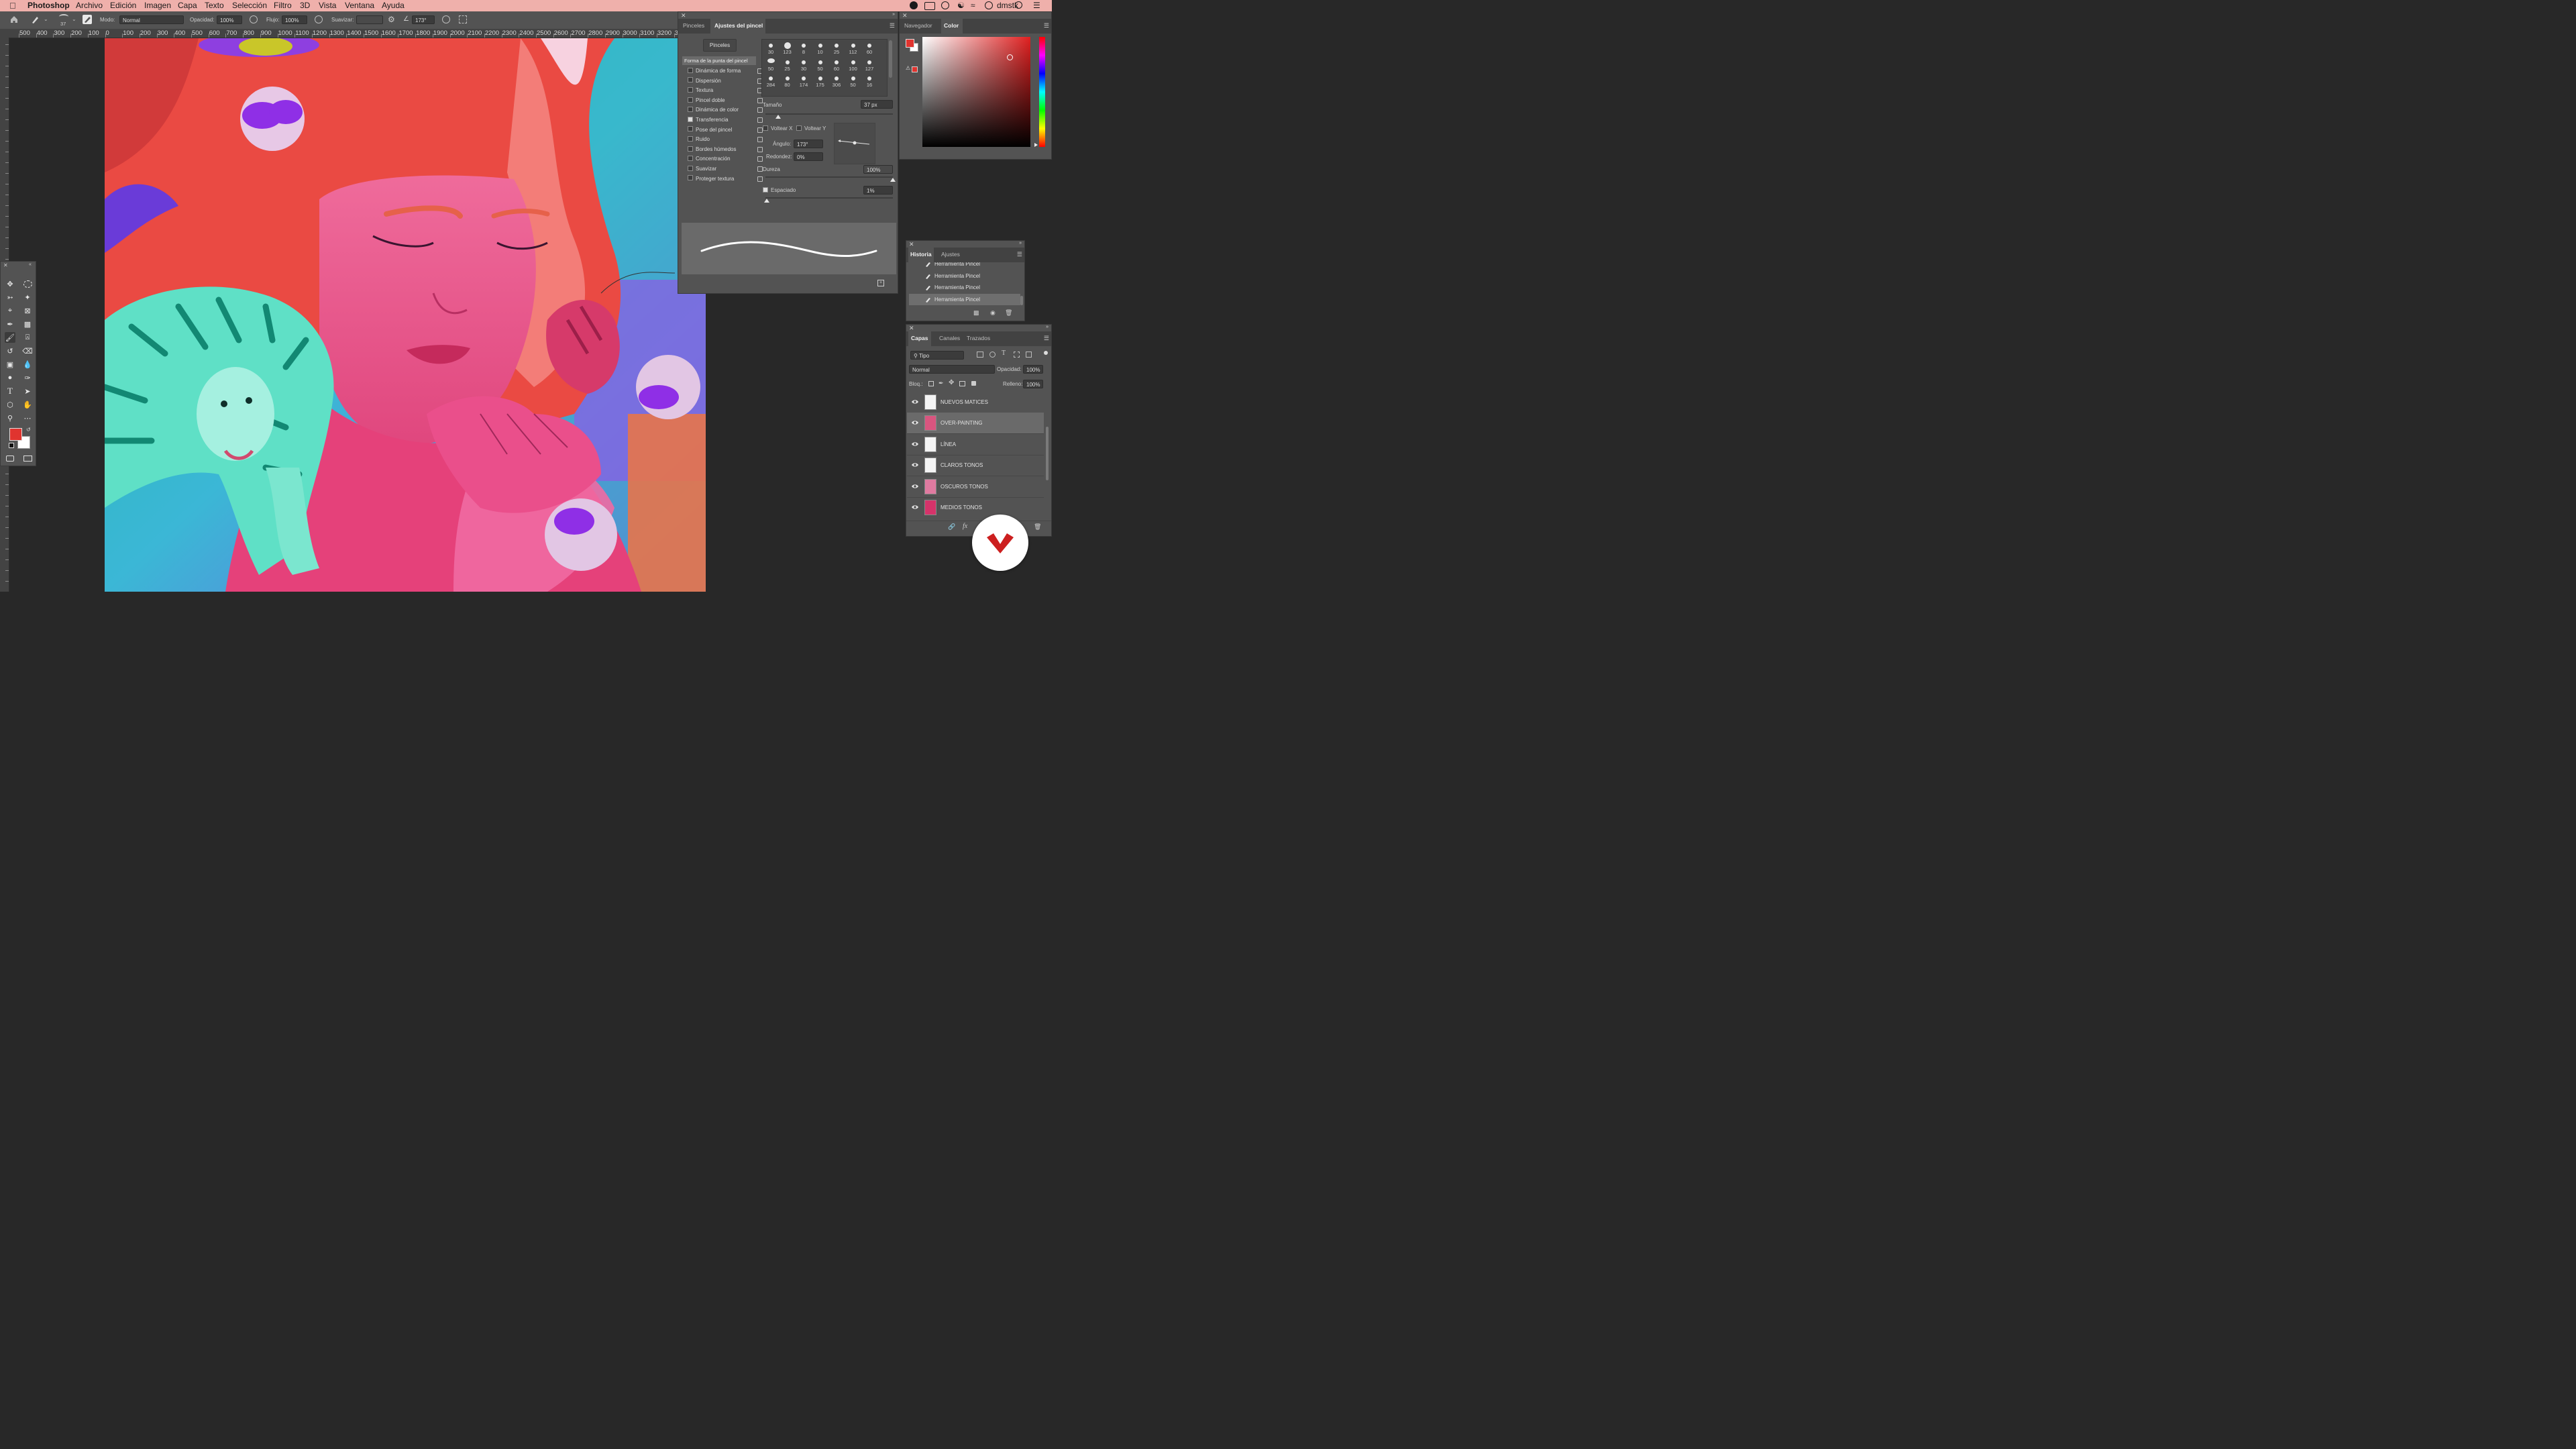 This screenshot has width=2576, height=1449. I want to click on brush-option-item: Dinámica de forma, so click(725, 70).